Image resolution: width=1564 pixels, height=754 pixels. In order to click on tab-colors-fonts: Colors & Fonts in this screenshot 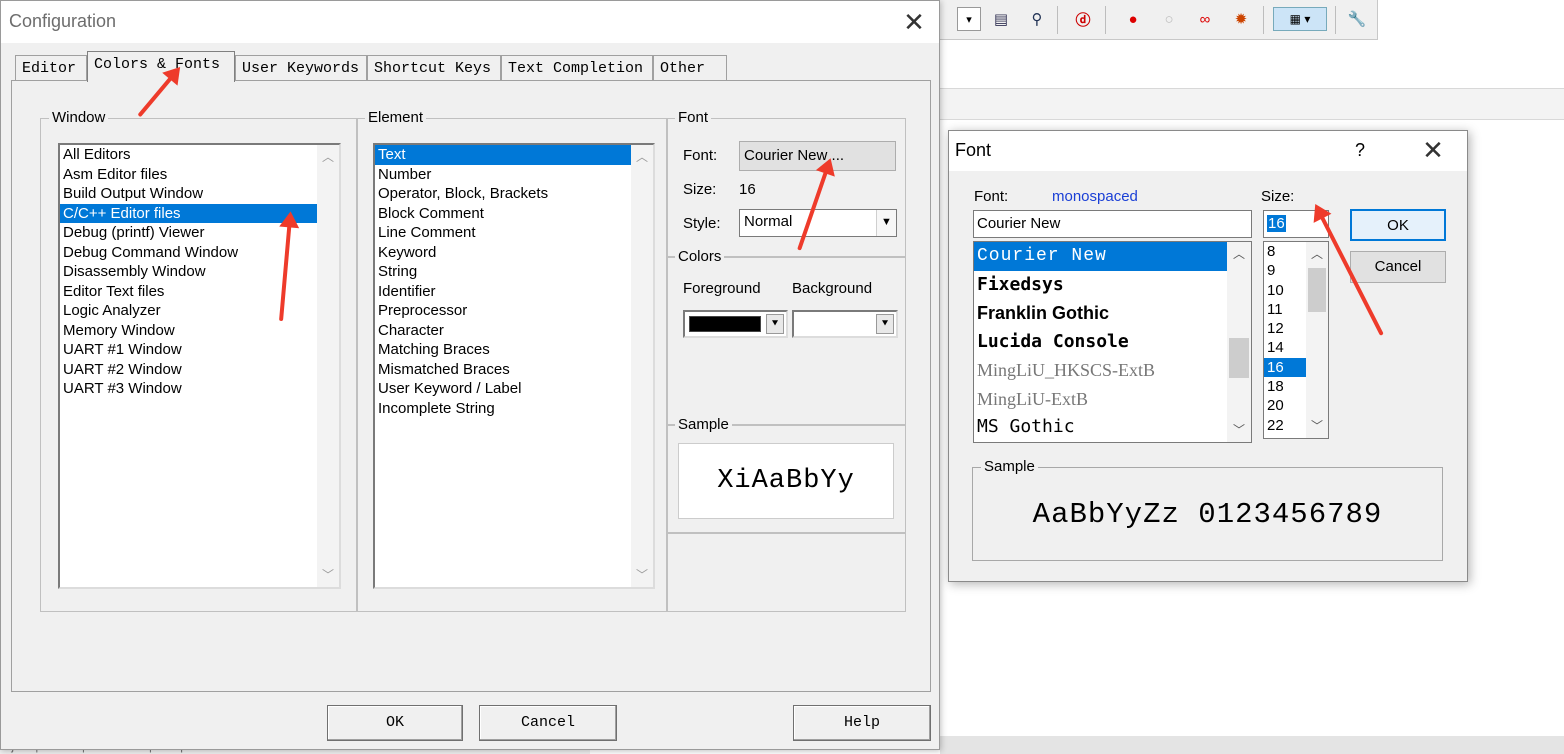, I will do `click(161, 66)`.